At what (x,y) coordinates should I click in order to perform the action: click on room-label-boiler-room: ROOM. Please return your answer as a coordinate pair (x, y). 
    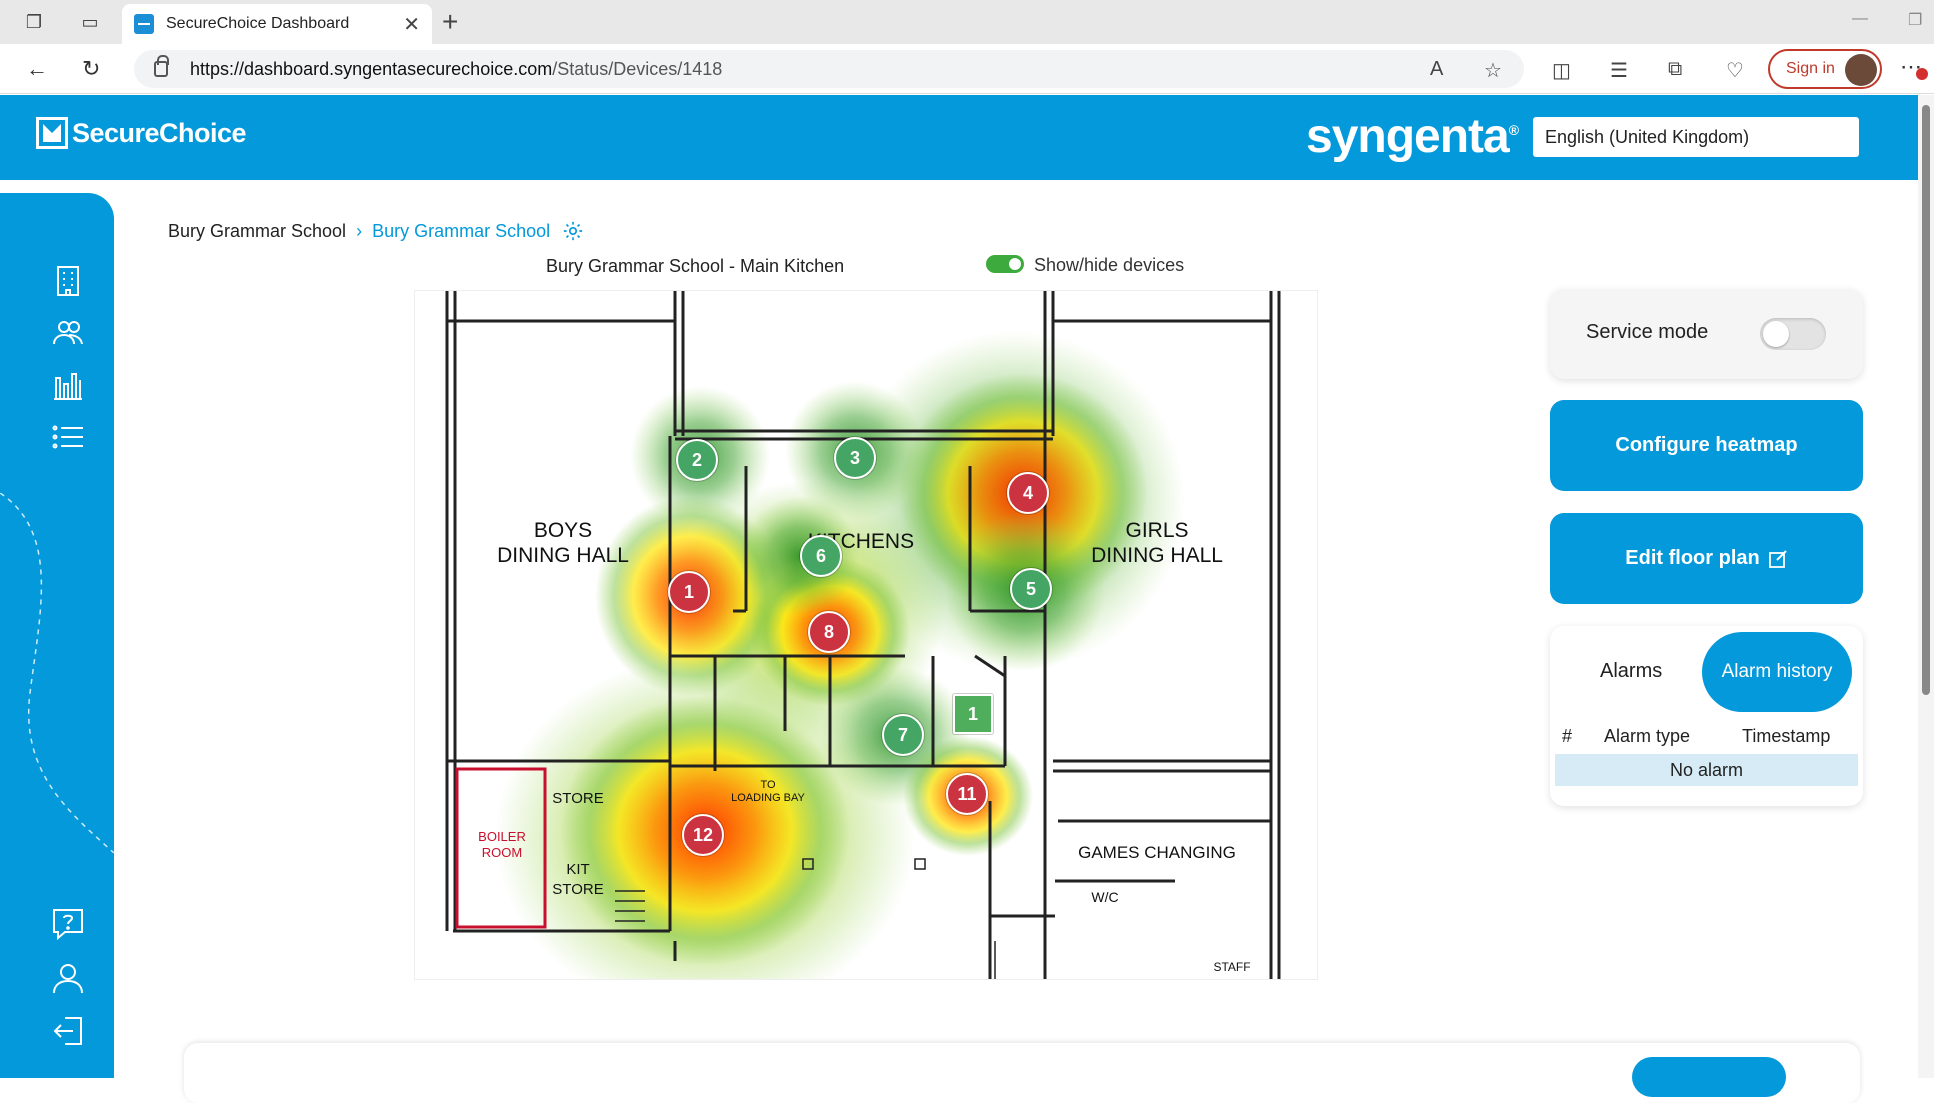
    Looking at the image, I should click on (502, 852).